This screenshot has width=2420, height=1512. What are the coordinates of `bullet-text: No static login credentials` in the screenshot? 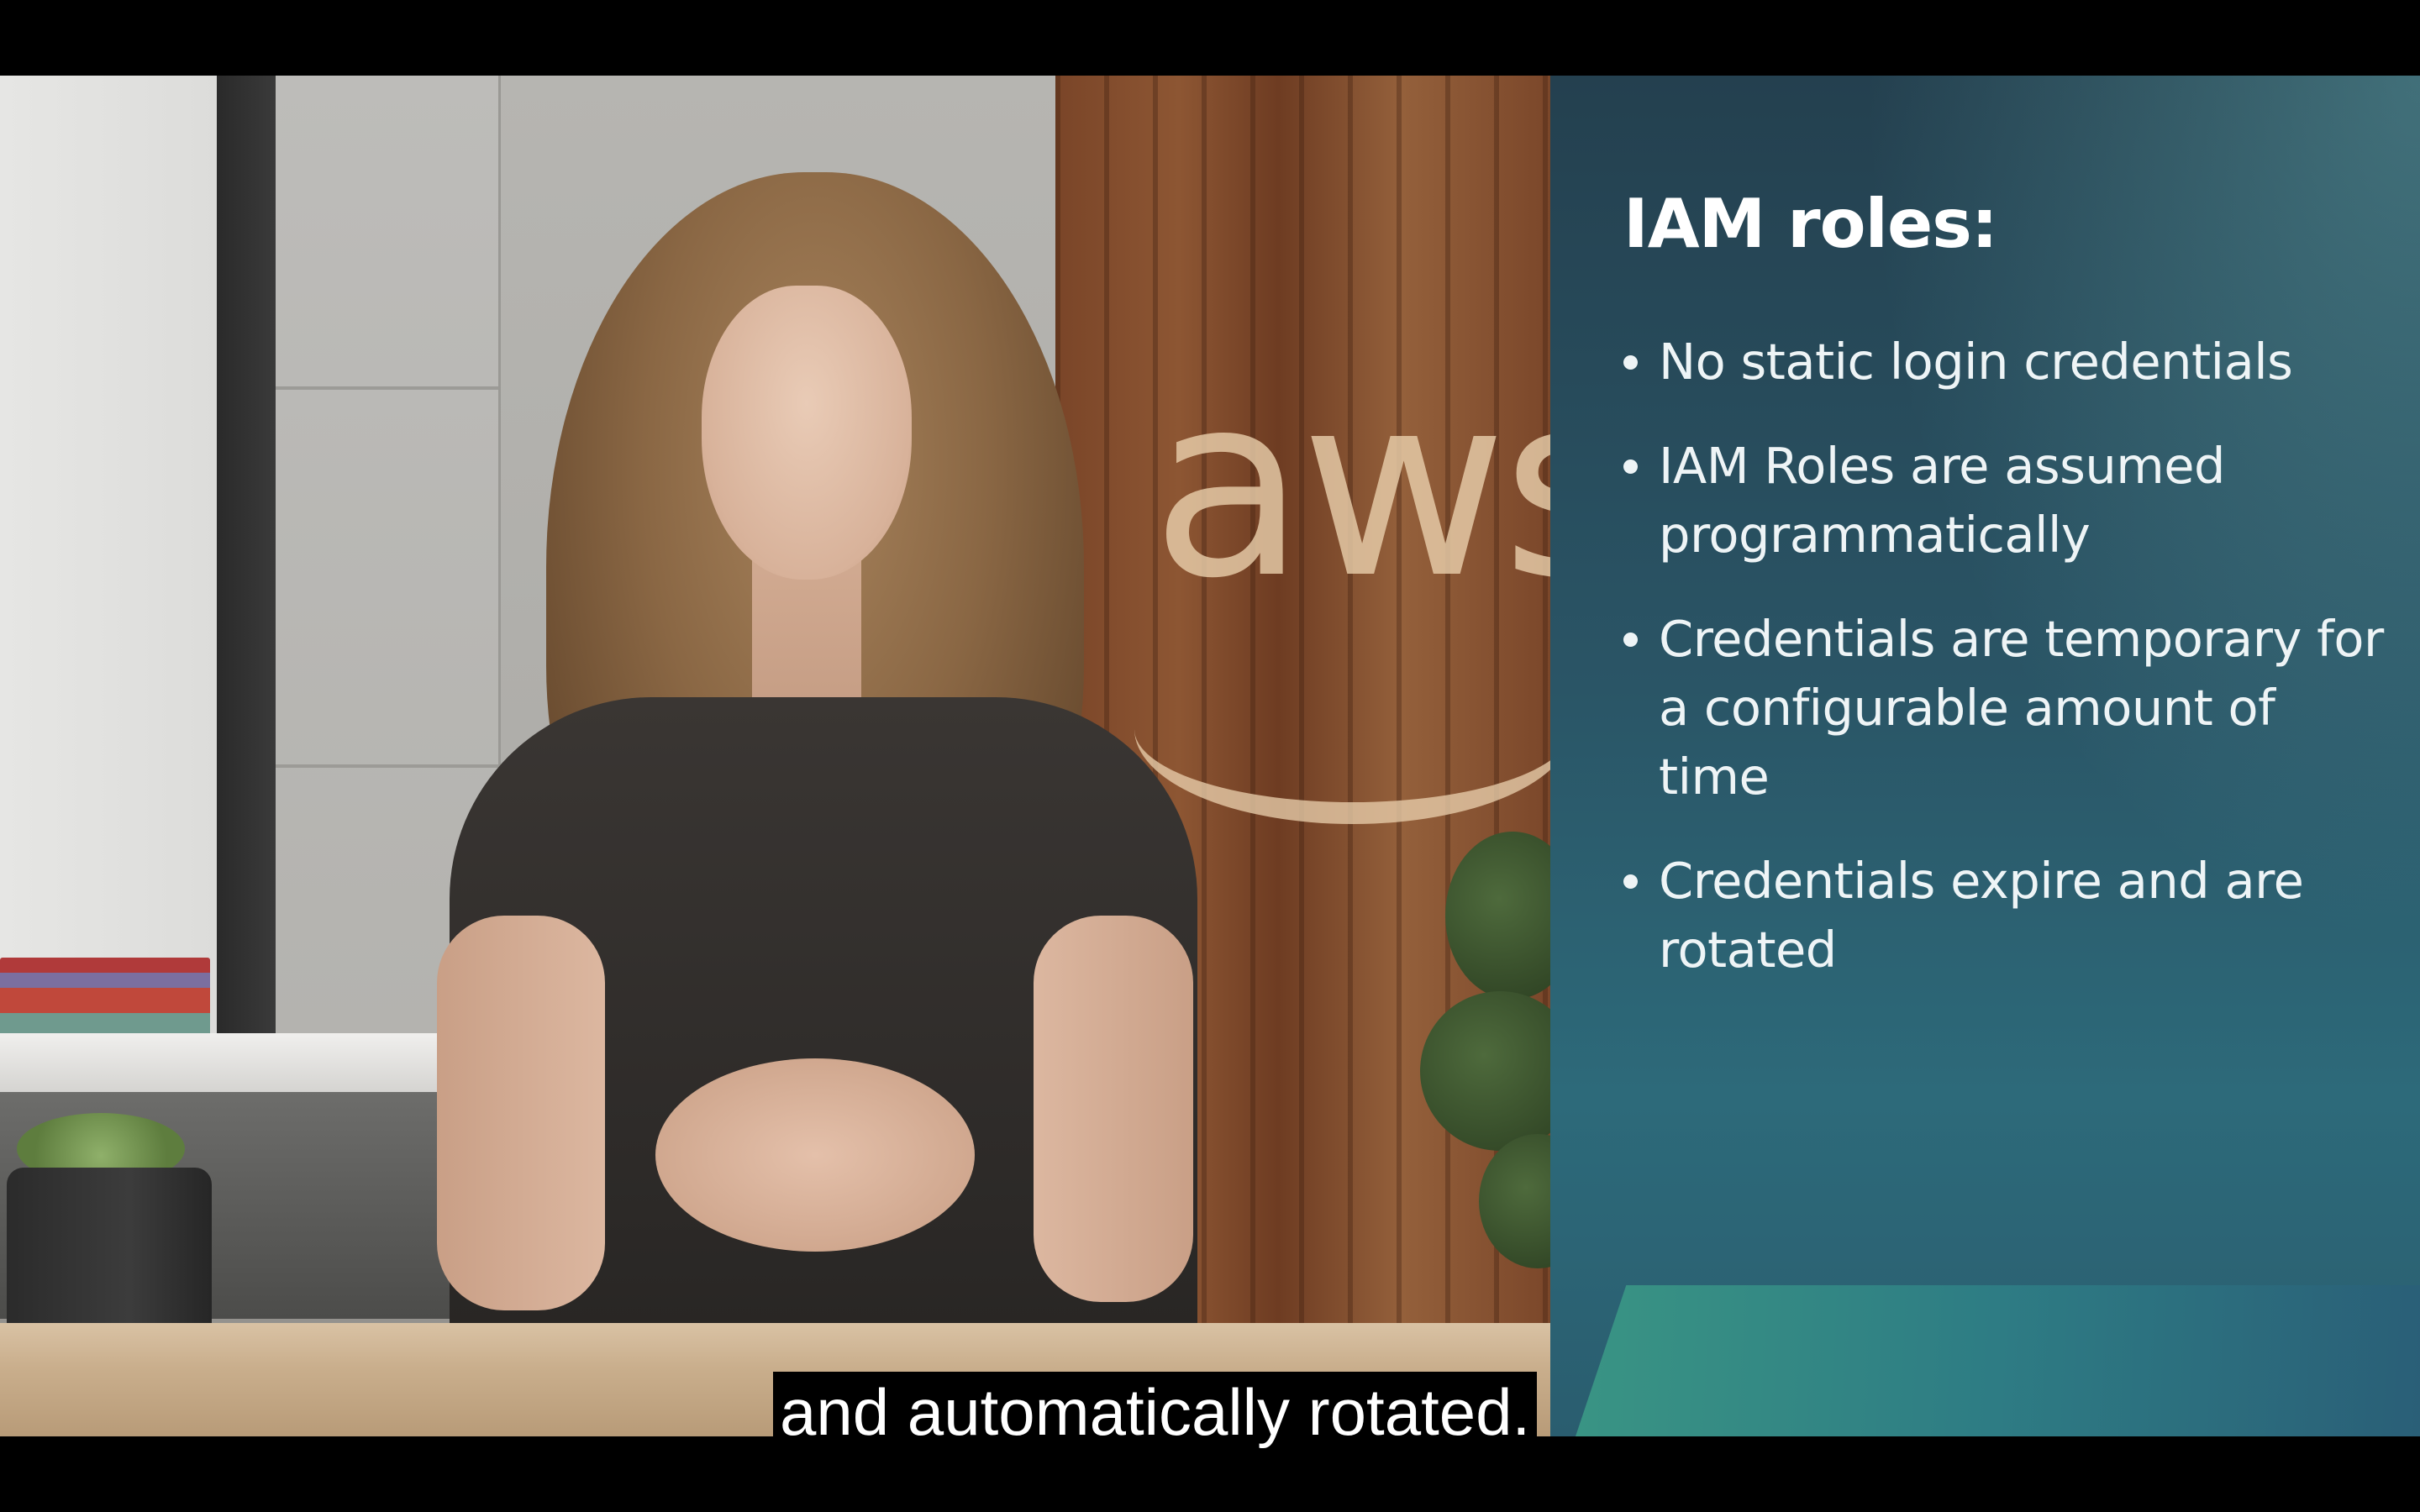 It's located at (1976, 362).